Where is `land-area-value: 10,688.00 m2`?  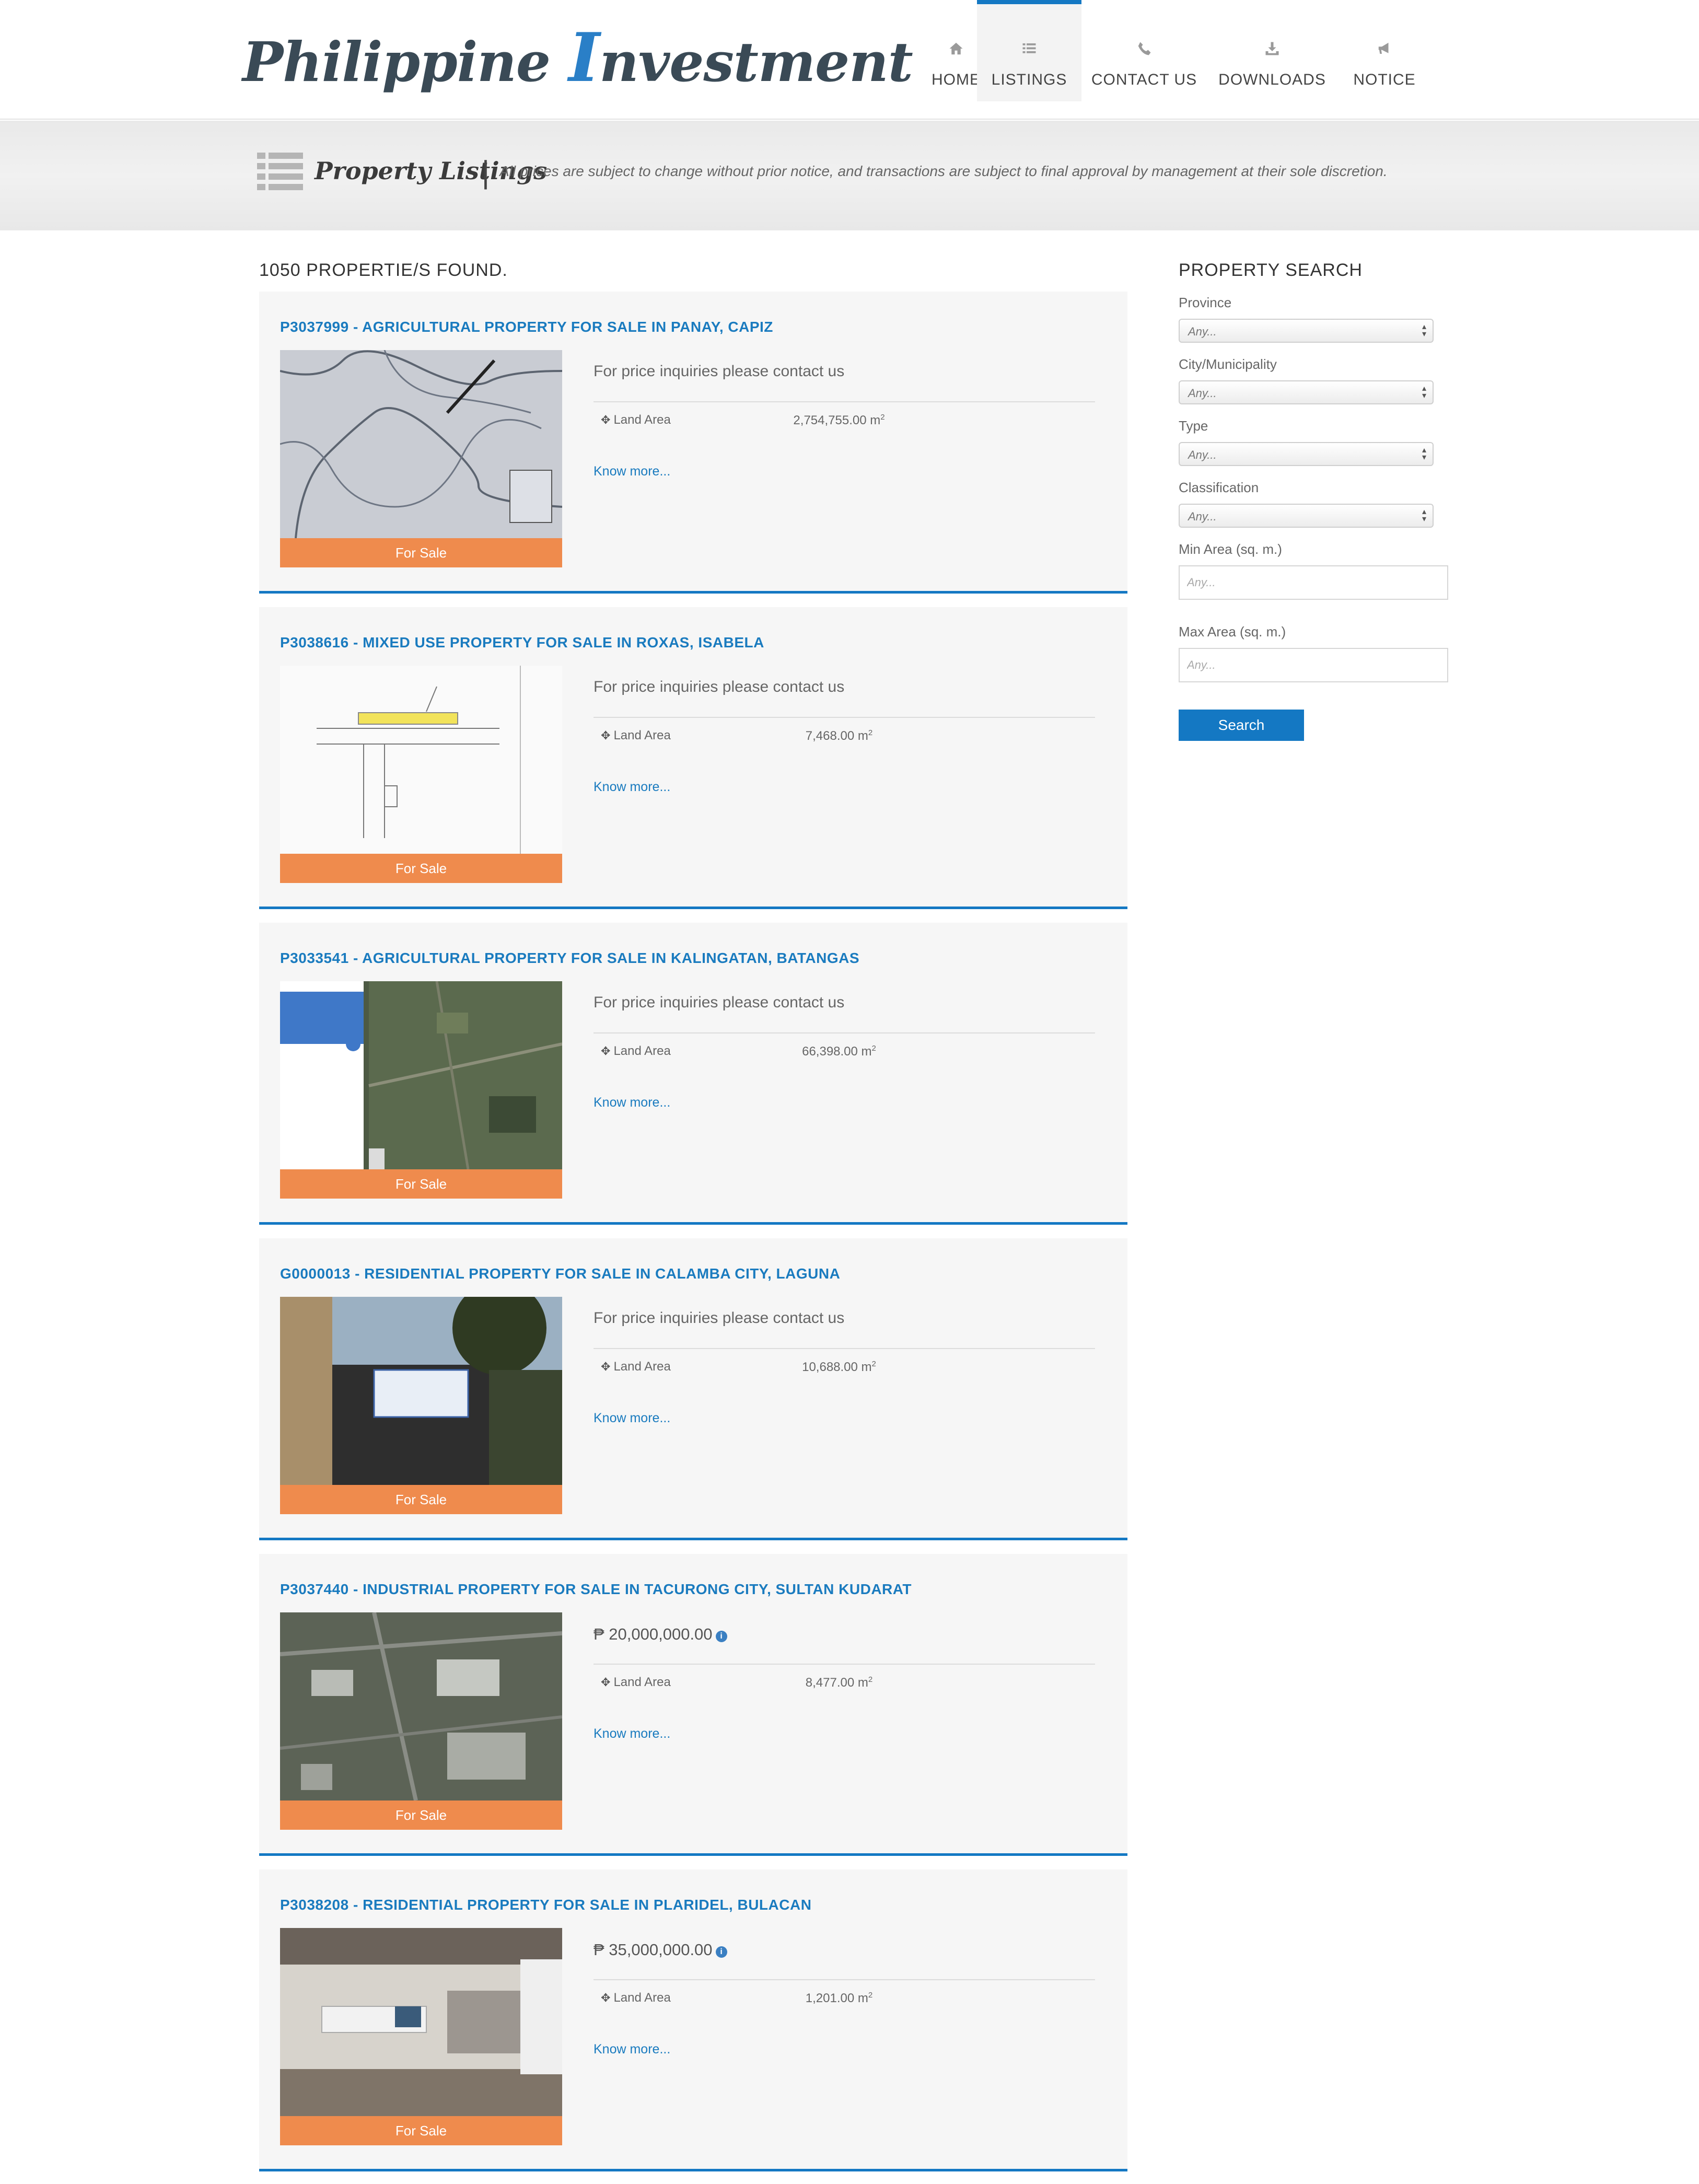
land-area-value: 10,688.00 m2 is located at coordinates (839, 1367).